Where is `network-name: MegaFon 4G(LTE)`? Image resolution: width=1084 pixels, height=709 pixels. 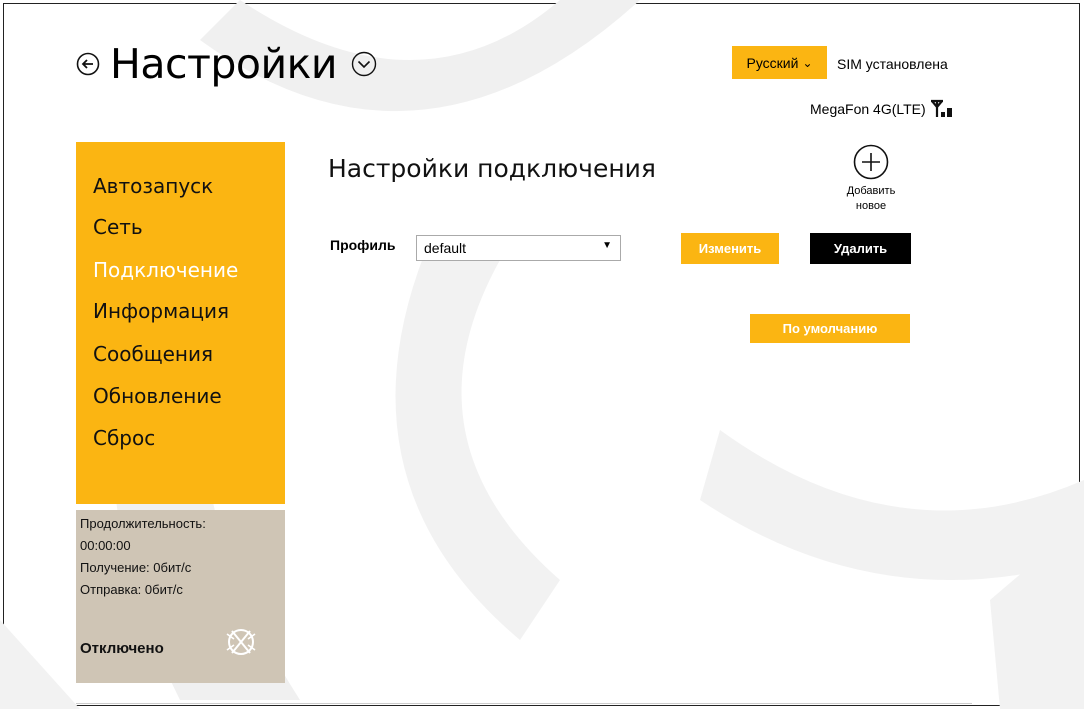 network-name: MegaFon 4G(LTE) is located at coordinates (868, 109).